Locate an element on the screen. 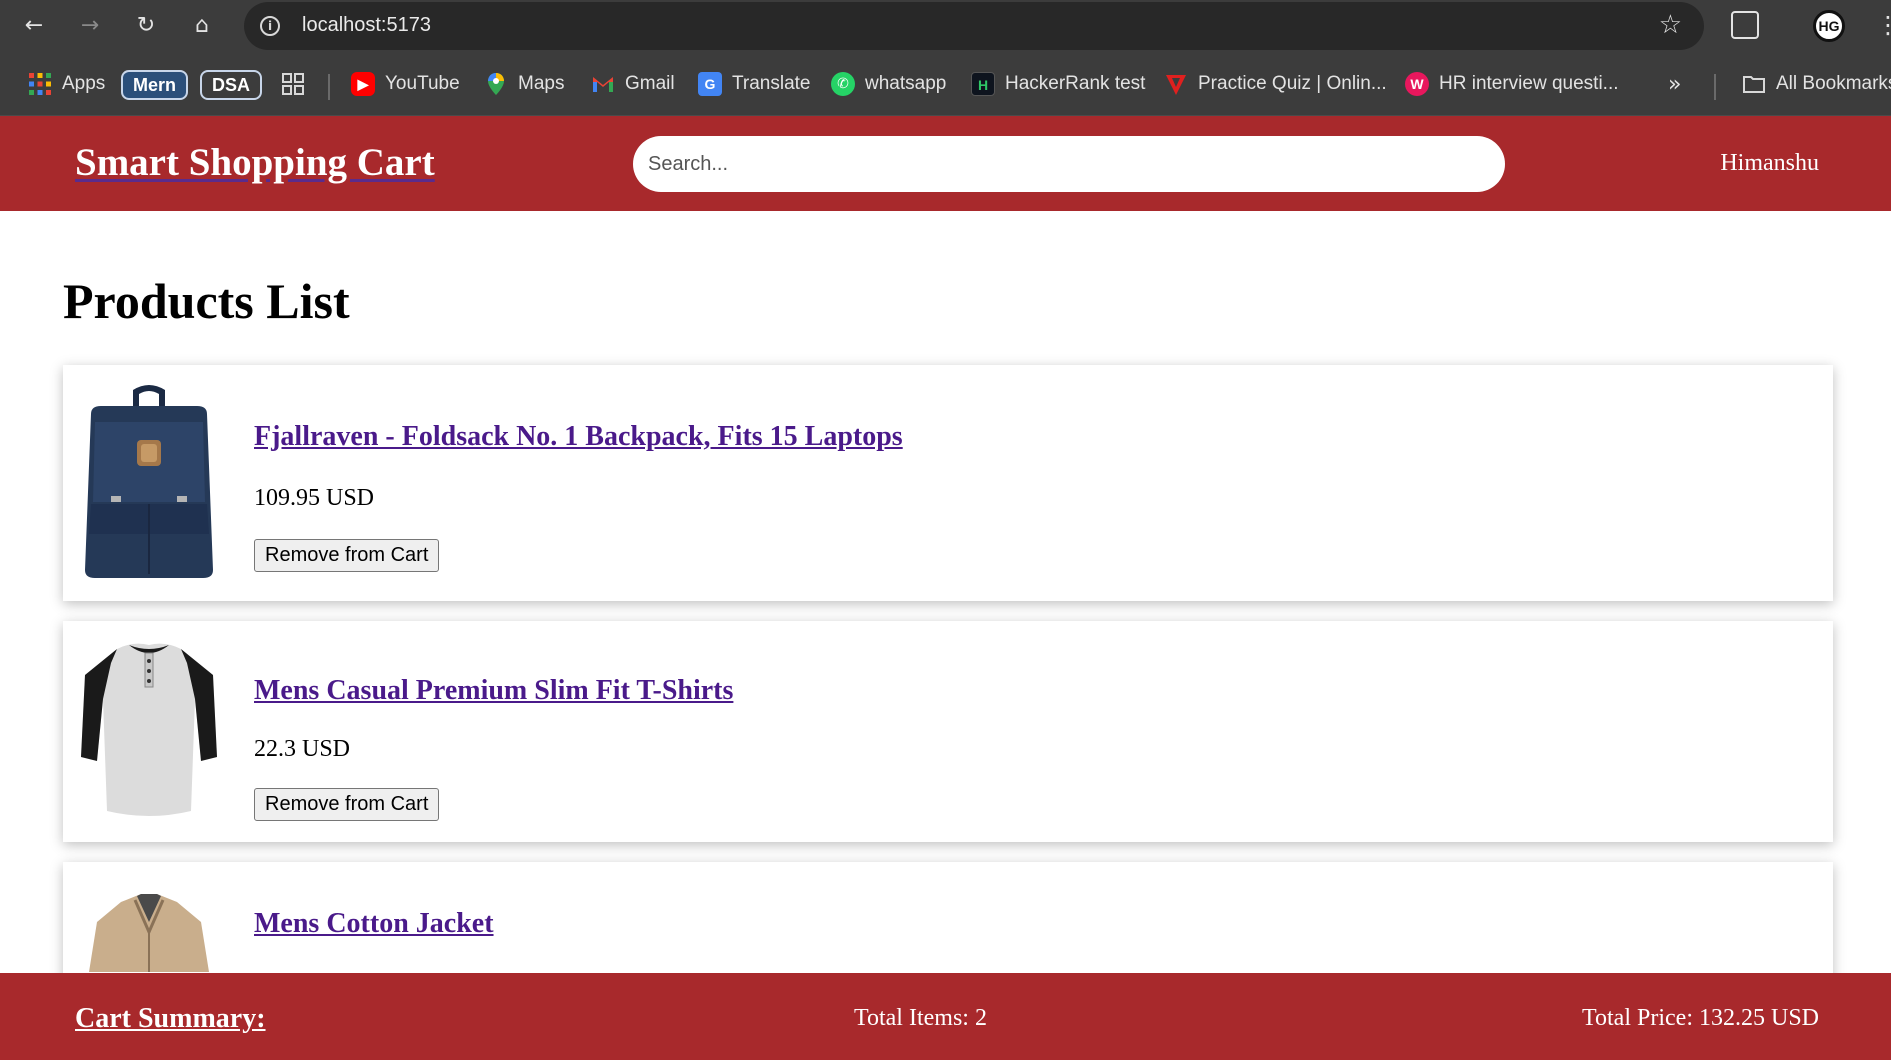 The height and width of the screenshot is (1060, 1891). forward-arrow-icon: → is located at coordinates (90, 26).